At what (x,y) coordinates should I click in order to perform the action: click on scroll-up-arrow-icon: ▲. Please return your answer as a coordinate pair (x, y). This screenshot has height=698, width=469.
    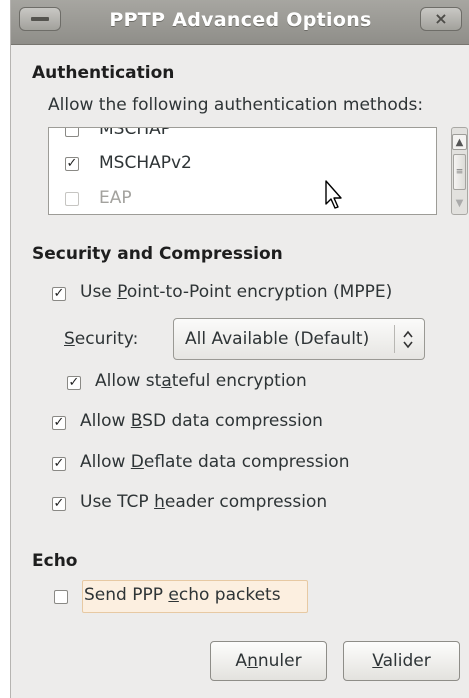
    Looking at the image, I should click on (459, 142).